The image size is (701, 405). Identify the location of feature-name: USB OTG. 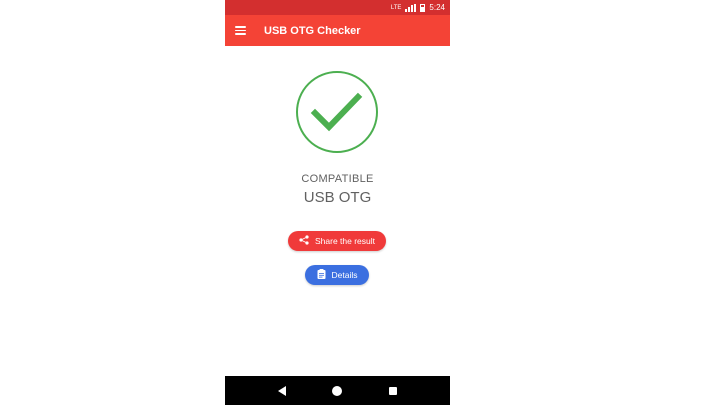
(337, 197).